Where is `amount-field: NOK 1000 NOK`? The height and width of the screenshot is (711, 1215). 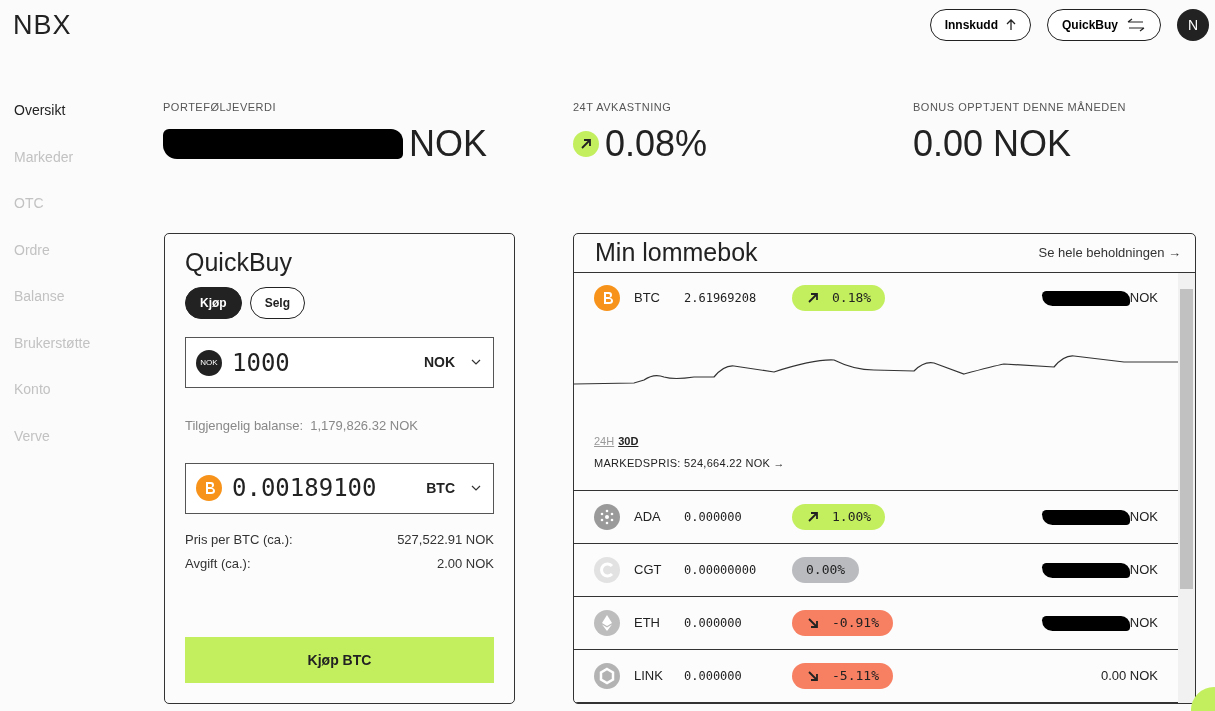
amount-field: NOK 1000 NOK is located at coordinates (339, 362).